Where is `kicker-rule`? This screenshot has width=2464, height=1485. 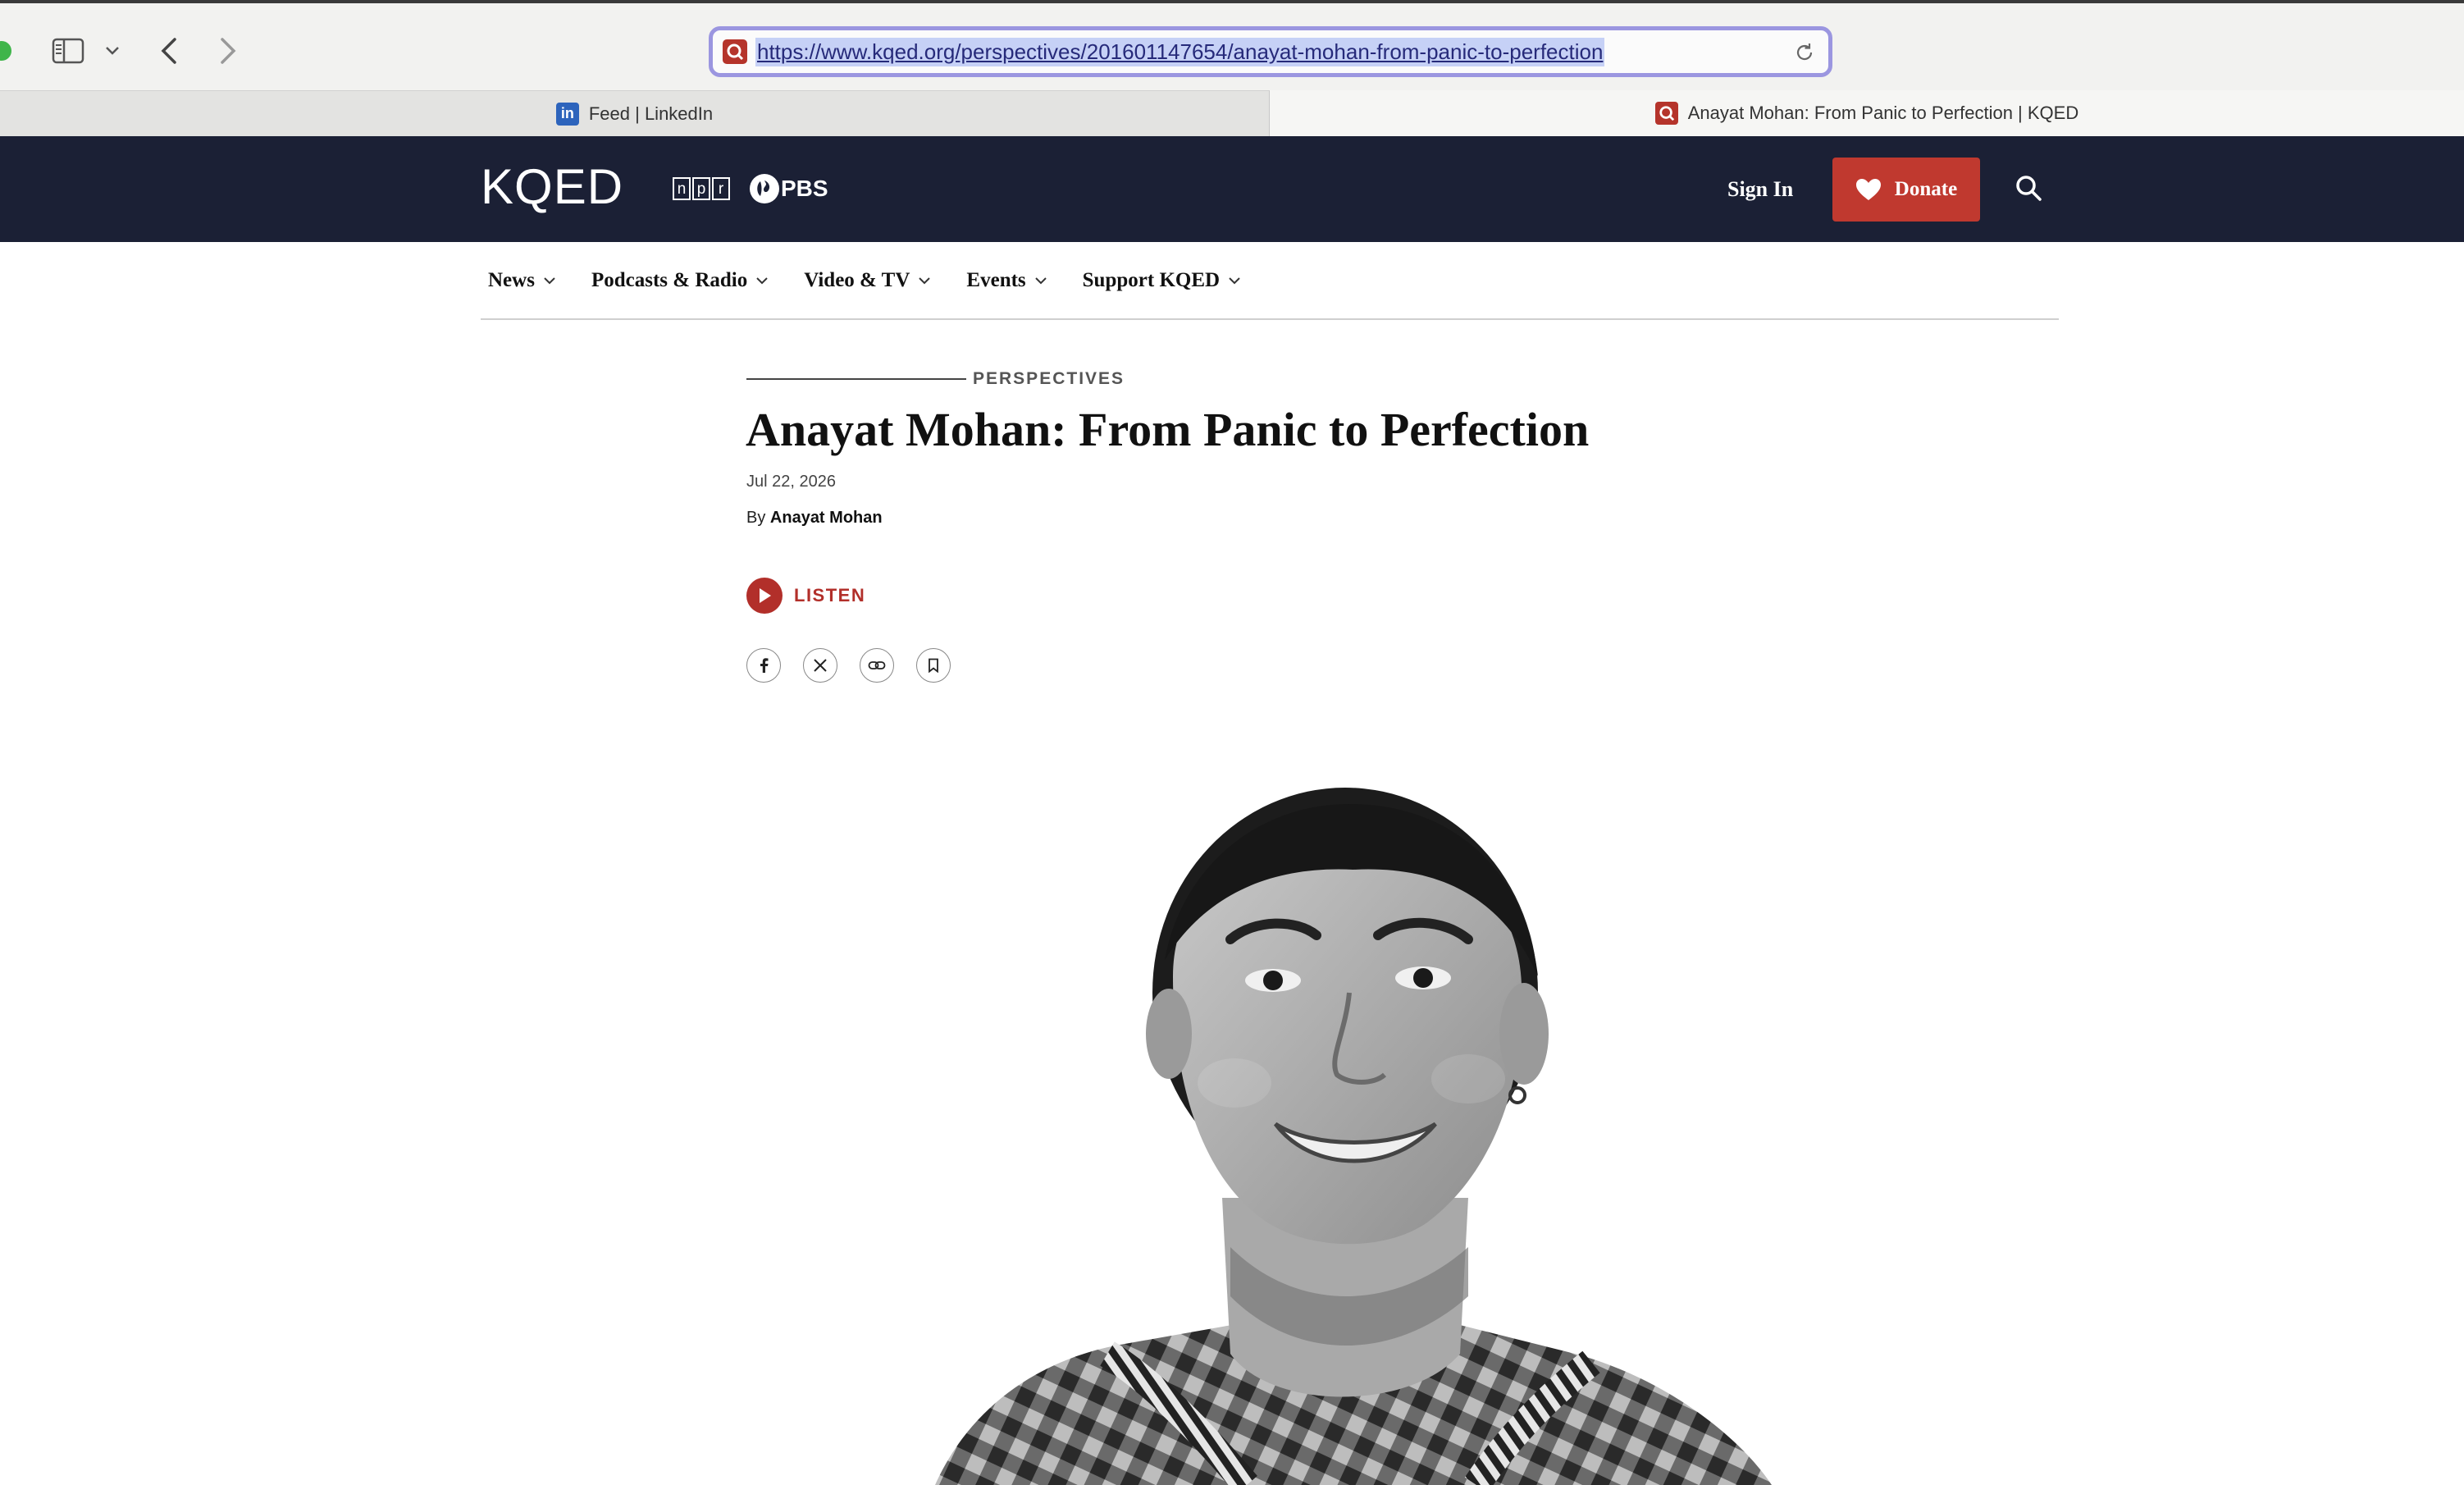 kicker-rule is located at coordinates (856, 379).